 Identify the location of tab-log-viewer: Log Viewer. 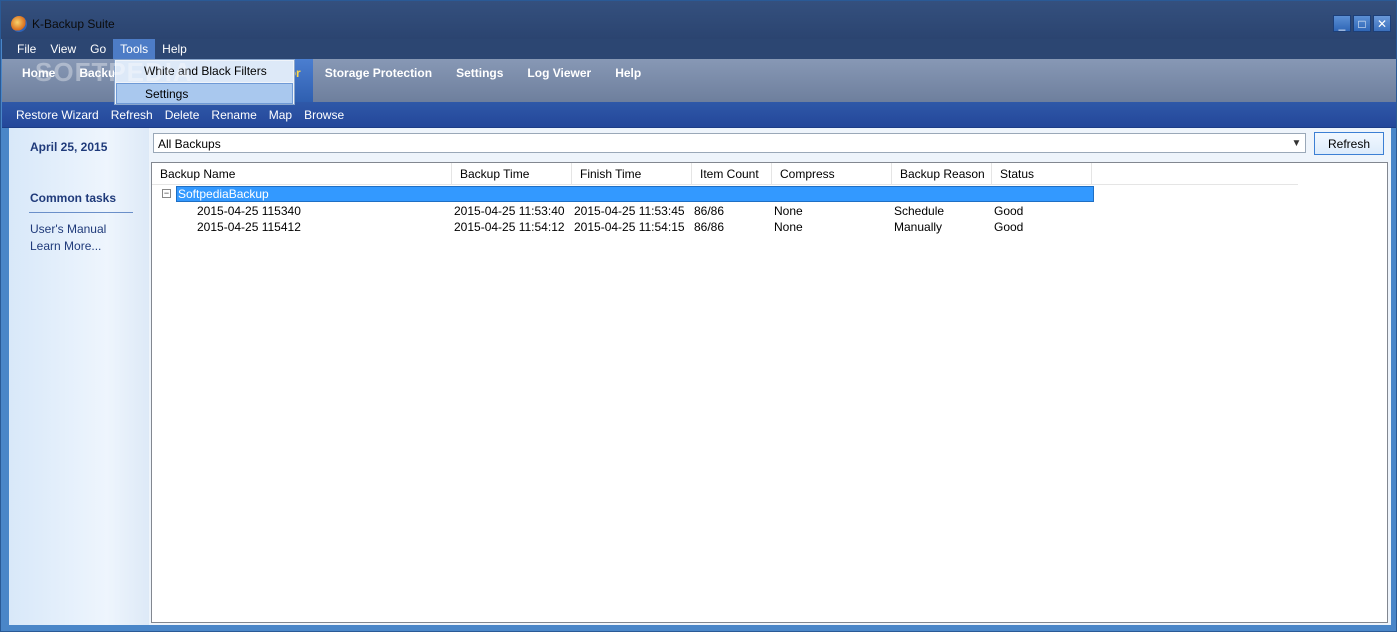
(559, 80).